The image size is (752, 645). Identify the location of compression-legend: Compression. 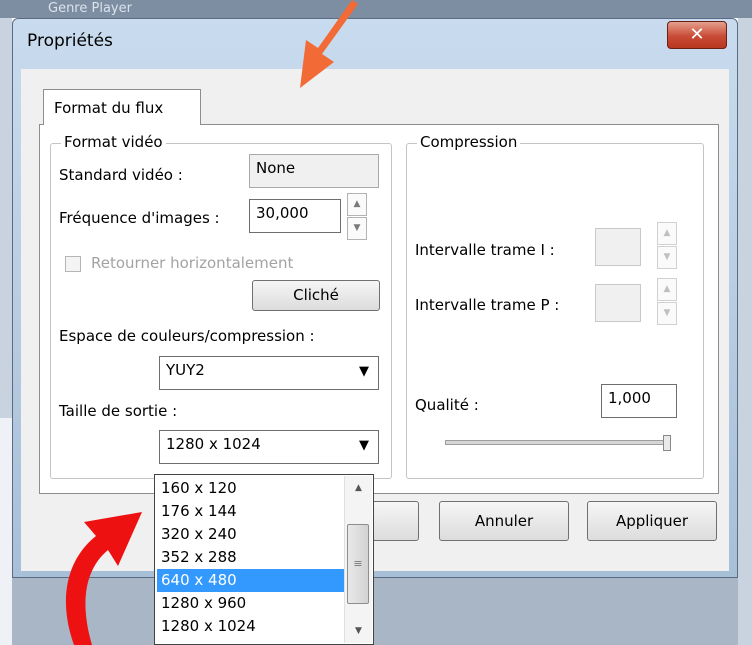
(469, 142).